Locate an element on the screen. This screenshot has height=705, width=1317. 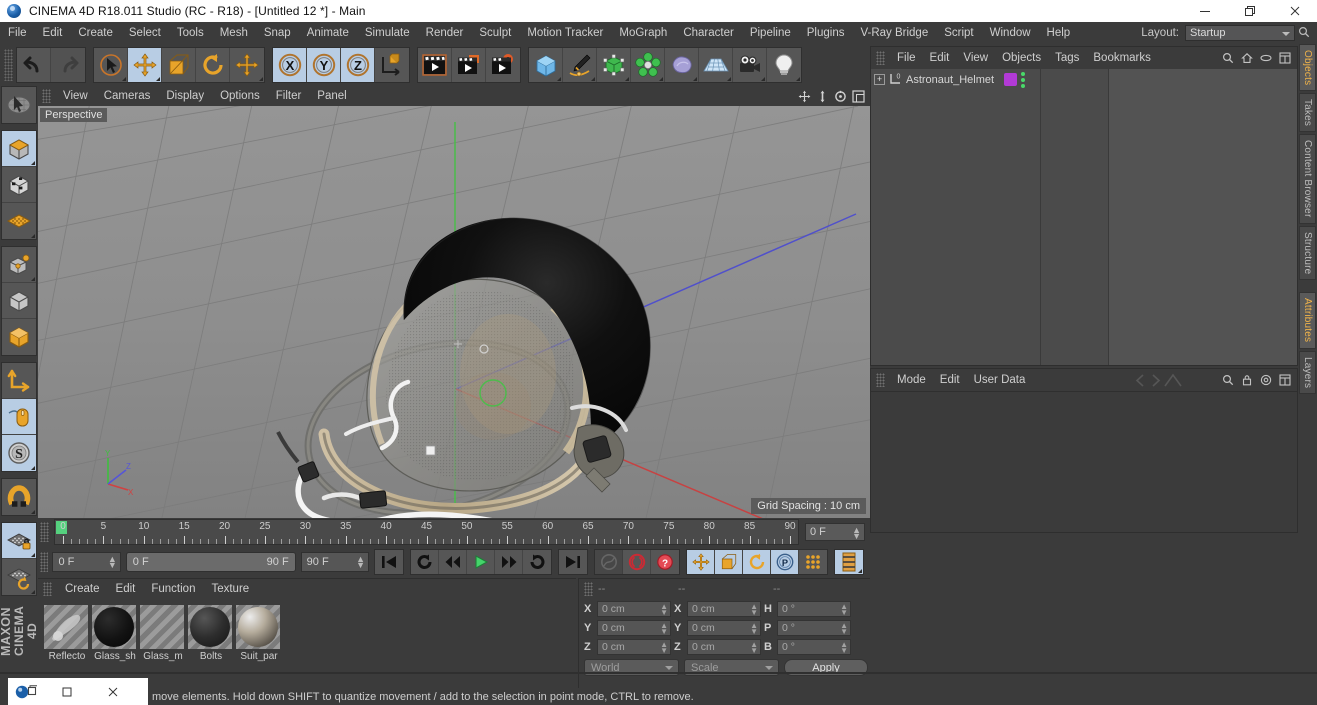
menu-item-help: Help is located at coordinates (1059, 33).